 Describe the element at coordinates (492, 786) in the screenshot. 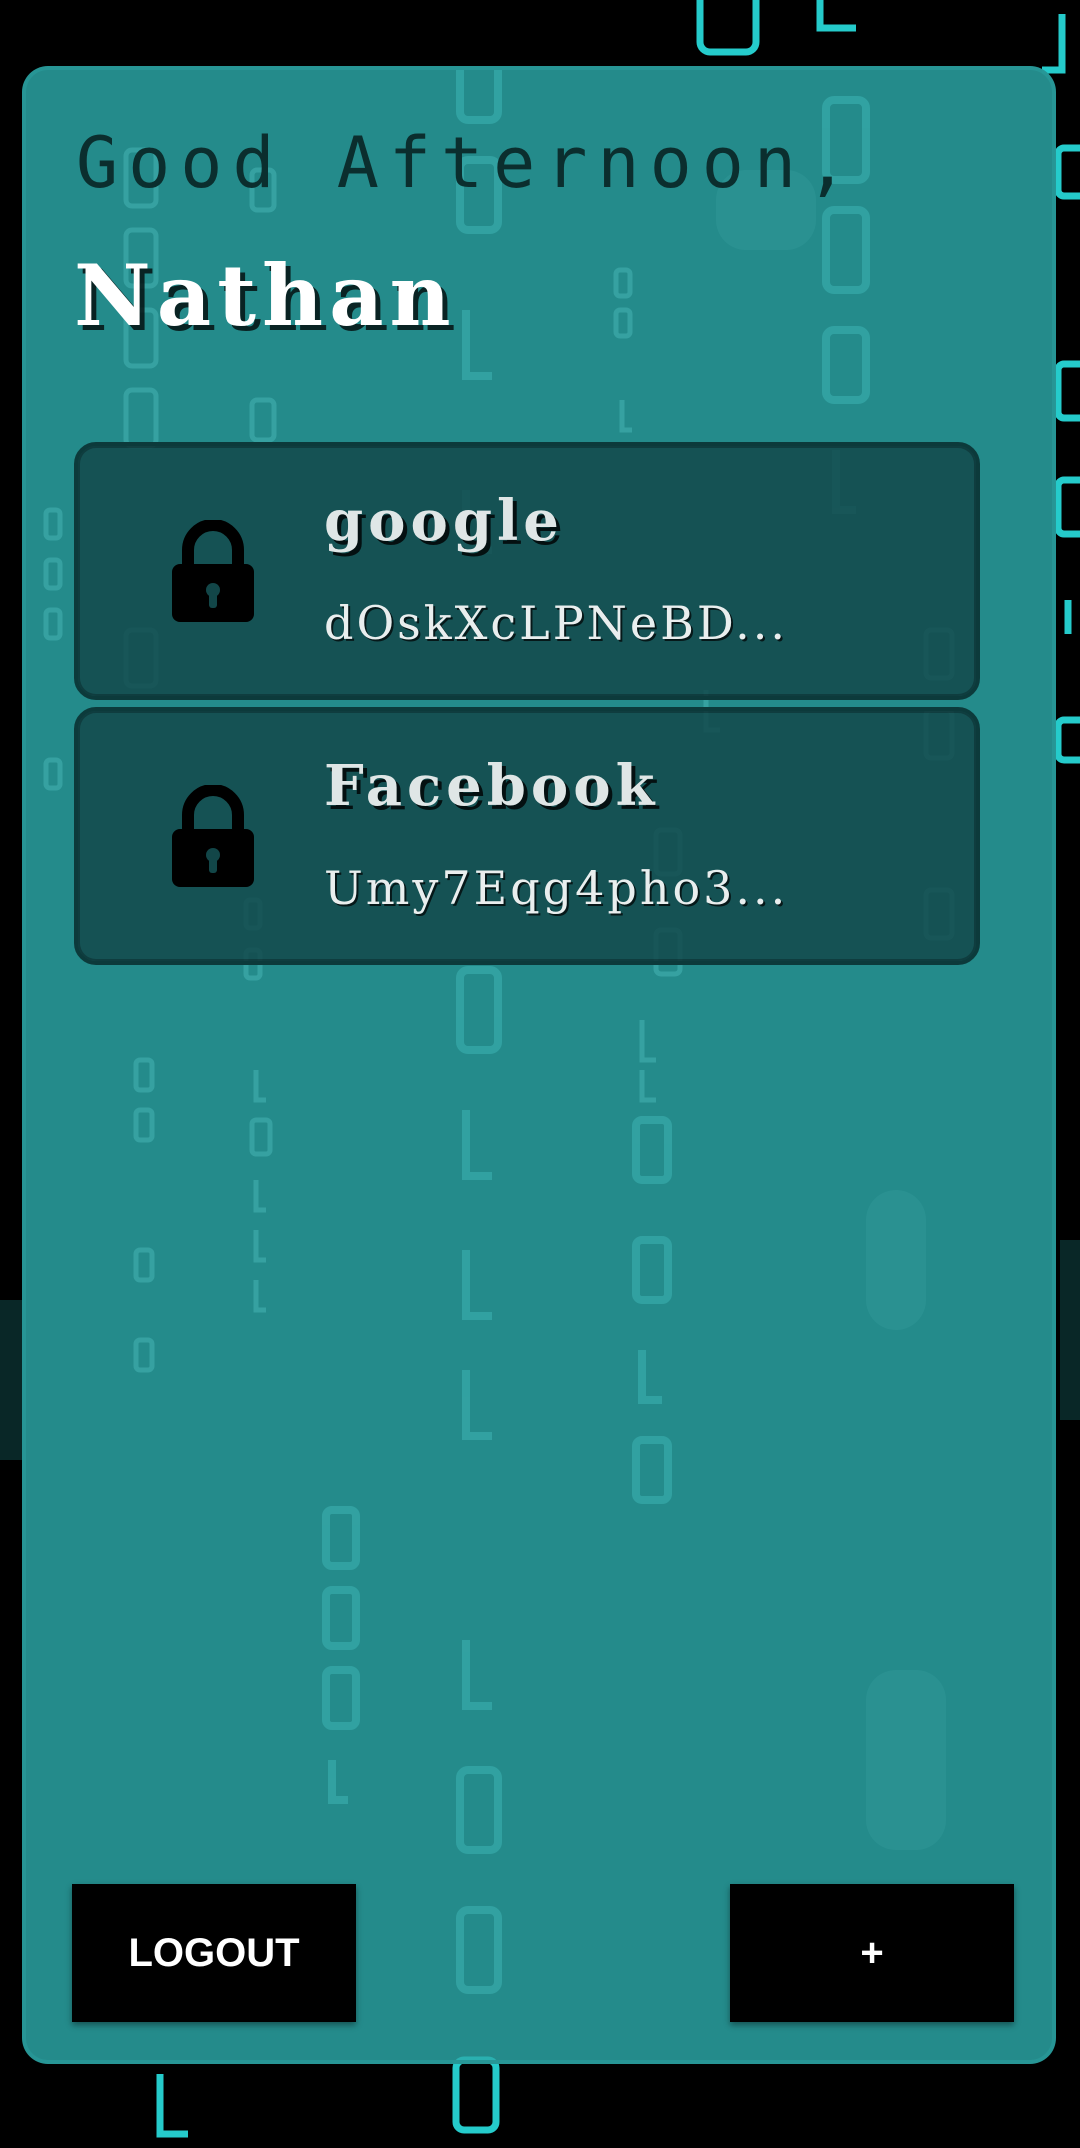

I see `entry-title: Facebook` at that location.